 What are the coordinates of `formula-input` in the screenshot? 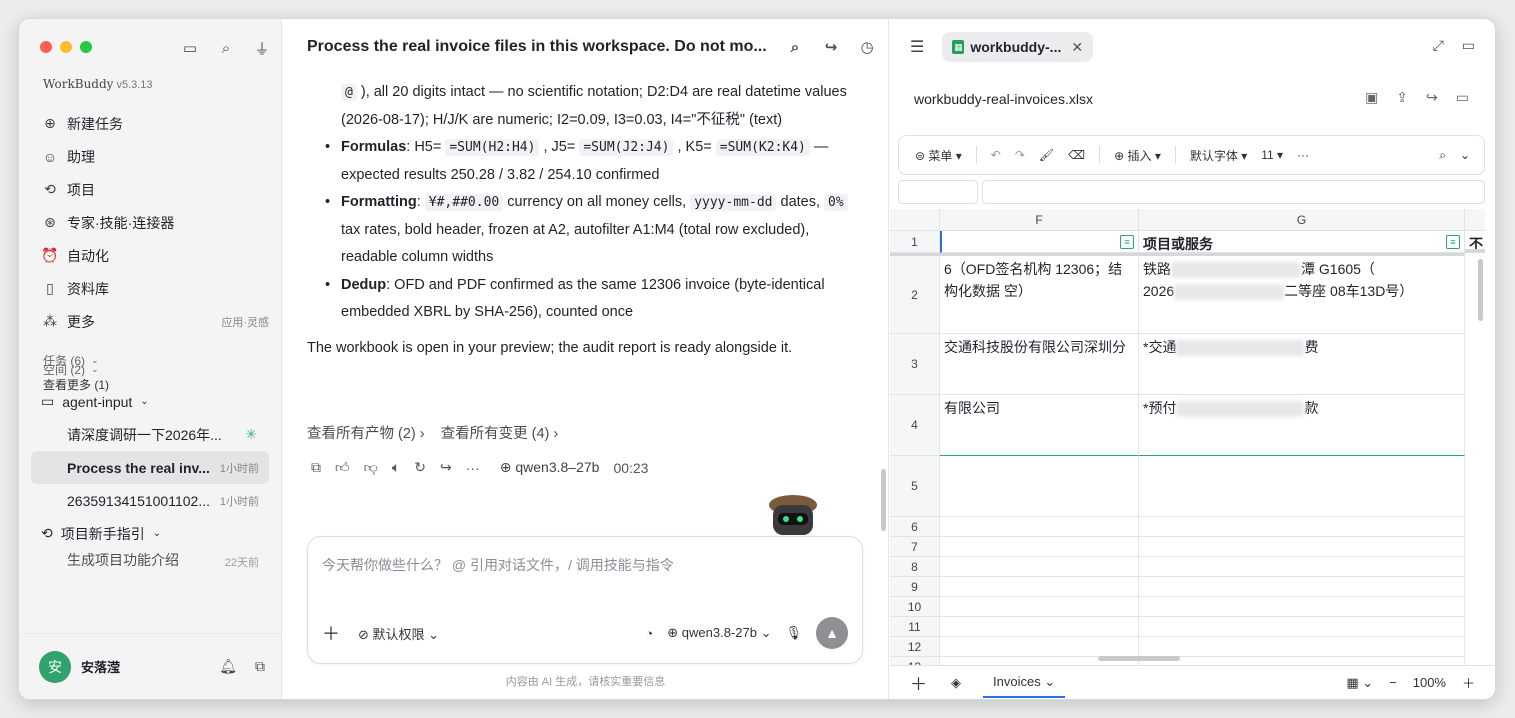 It's located at (1233, 192).